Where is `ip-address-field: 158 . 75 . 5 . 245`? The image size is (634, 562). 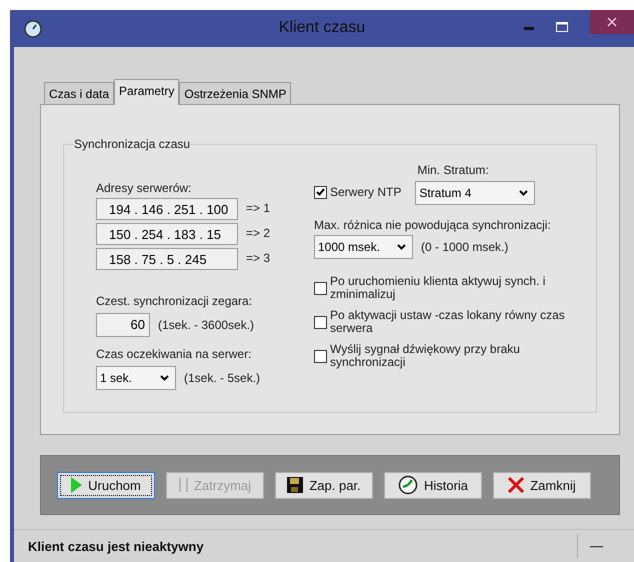
ip-address-field: 158 . 75 . 5 . 245 is located at coordinates (167, 259).